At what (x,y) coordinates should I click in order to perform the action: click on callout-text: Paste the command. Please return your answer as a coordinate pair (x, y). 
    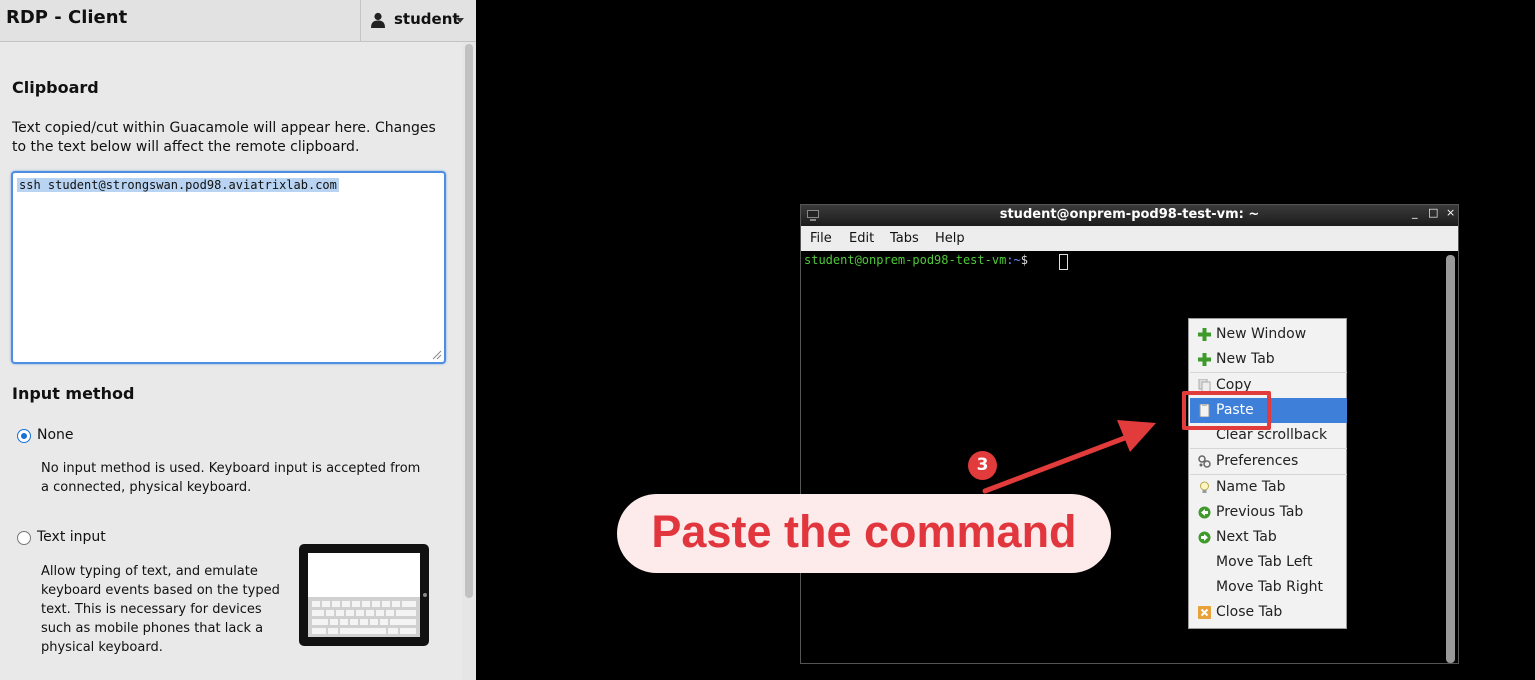
    Looking at the image, I should click on (864, 531).